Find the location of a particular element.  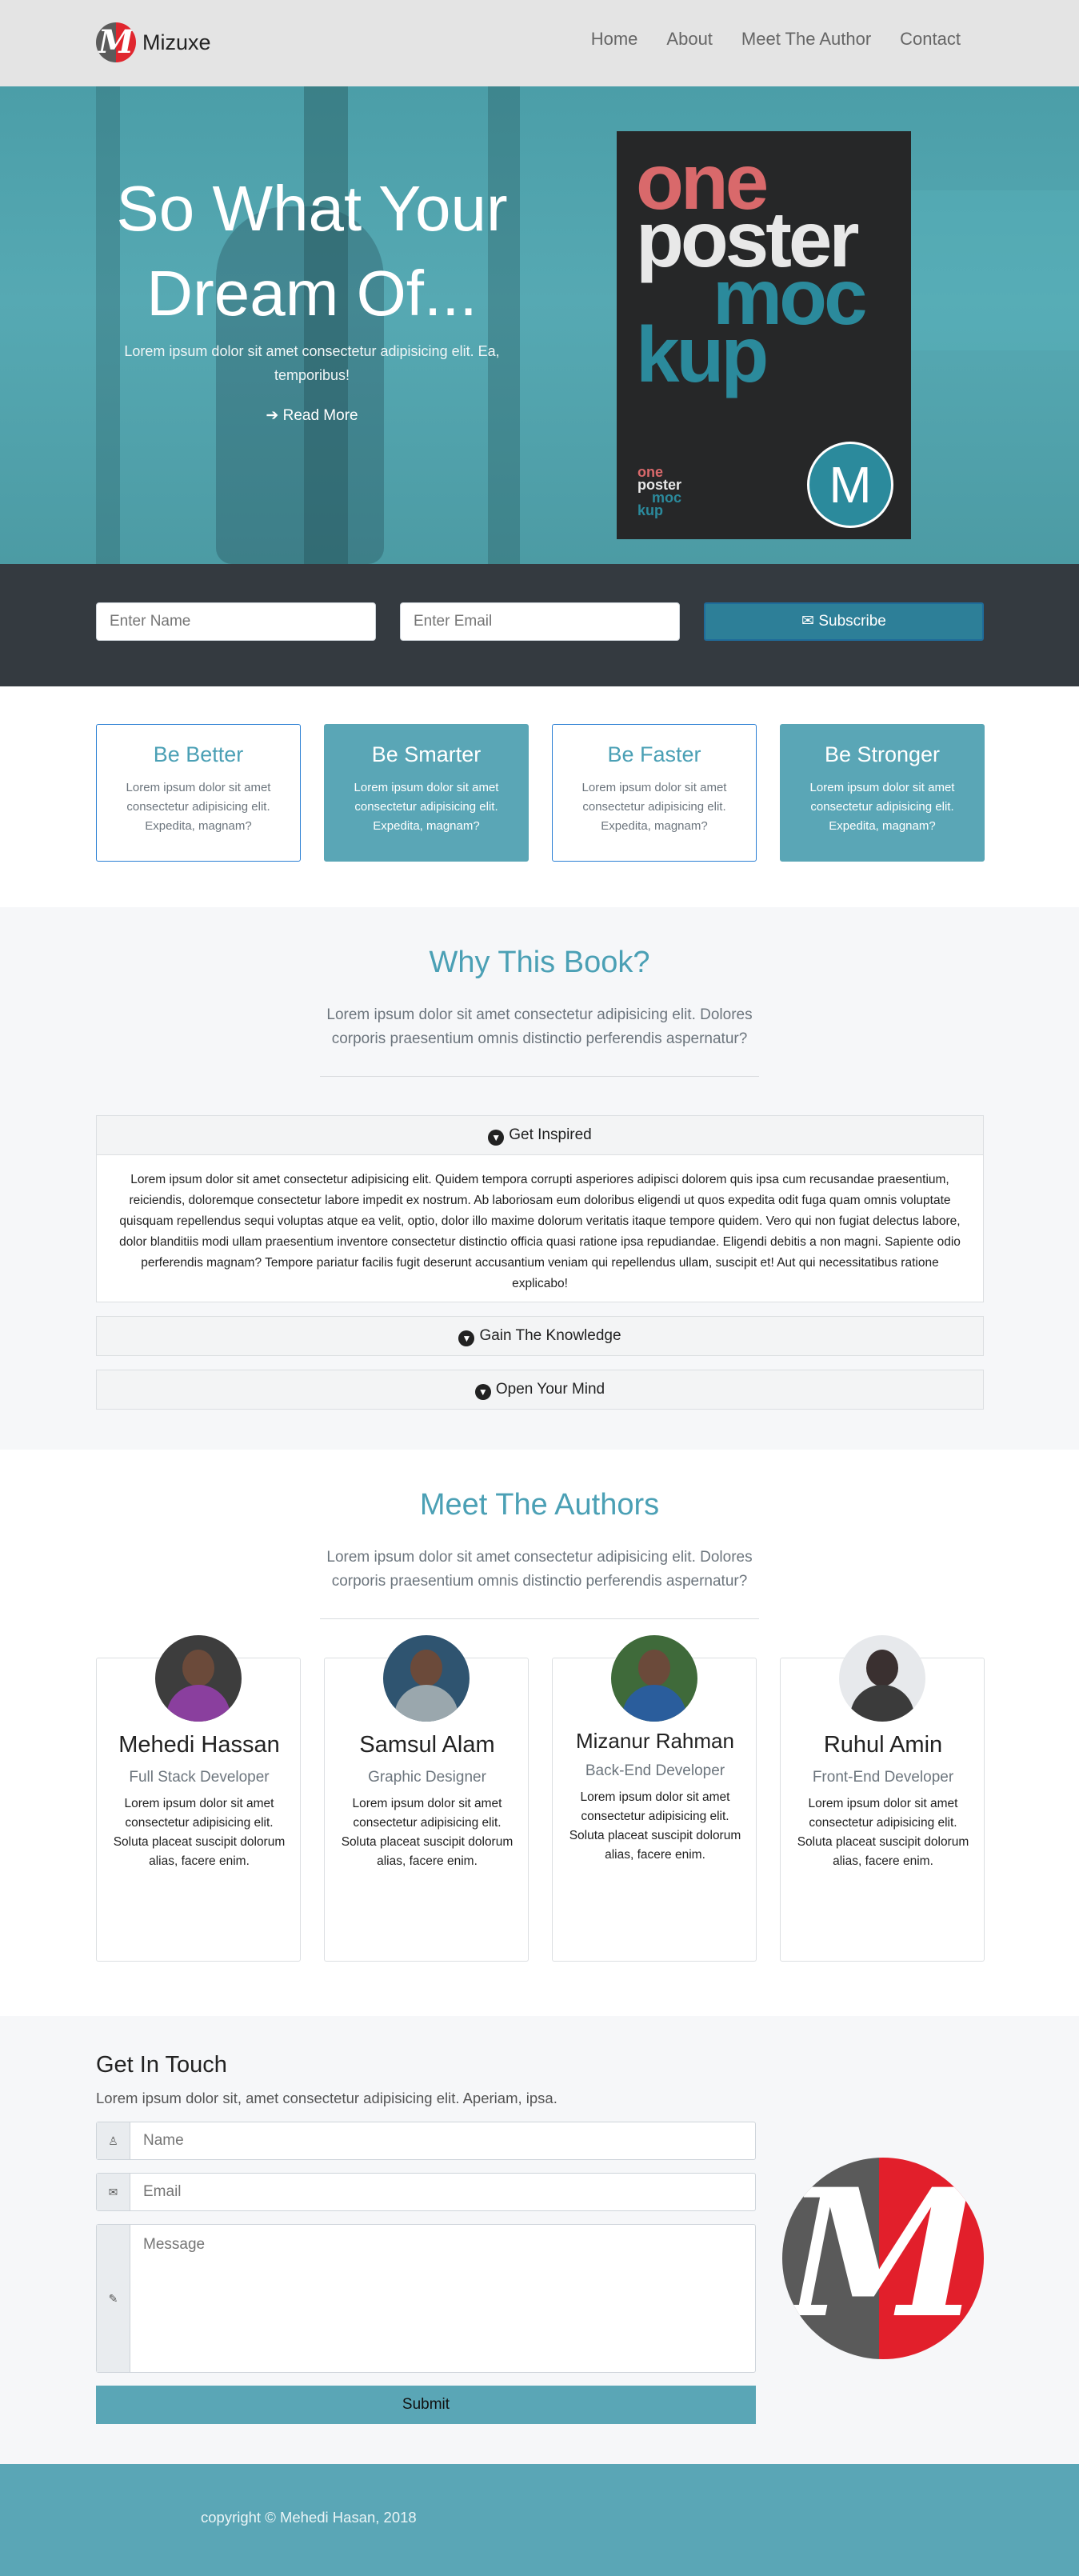

poster-mini-logo: one poster moc kup is located at coordinates (659, 491).